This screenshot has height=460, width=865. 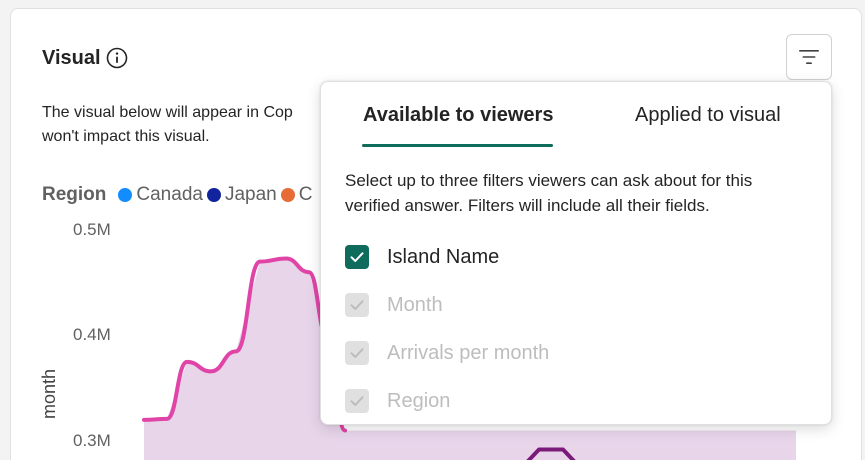 What do you see at coordinates (468, 352) in the screenshot?
I see `filter-option-label: Arrivals per month` at bounding box center [468, 352].